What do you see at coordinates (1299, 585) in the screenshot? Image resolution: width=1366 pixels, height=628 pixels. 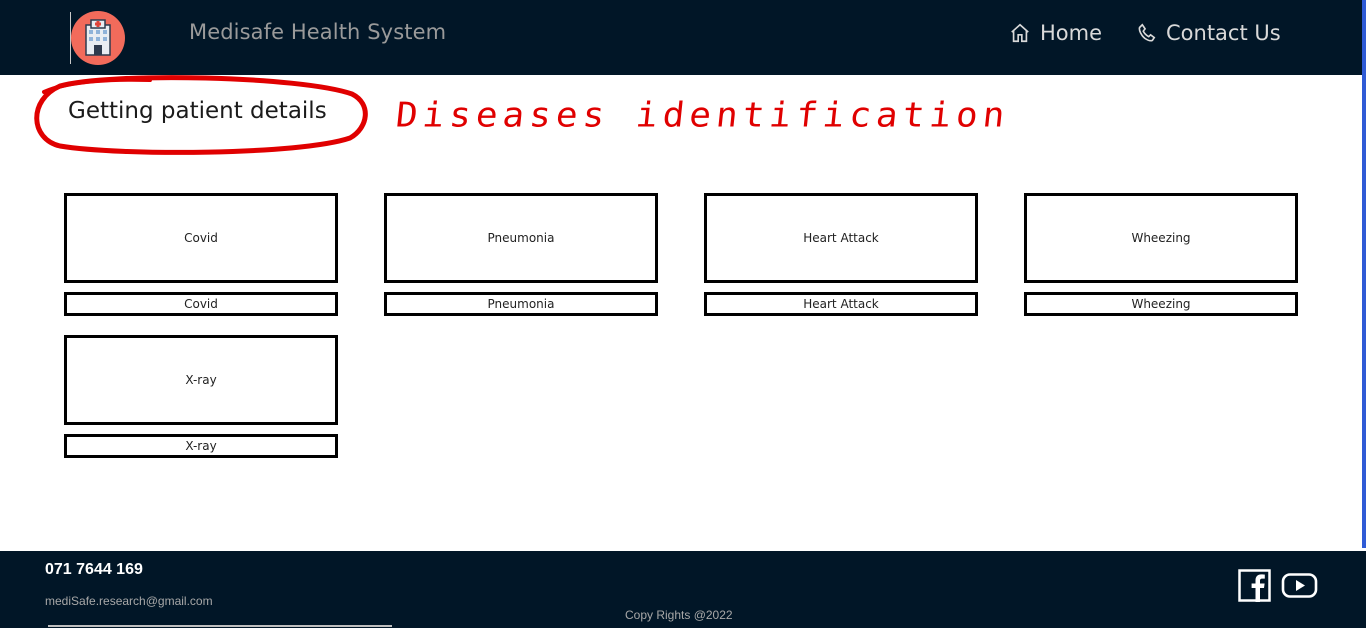 I see `youtube-icon` at bounding box center [1299, 585].